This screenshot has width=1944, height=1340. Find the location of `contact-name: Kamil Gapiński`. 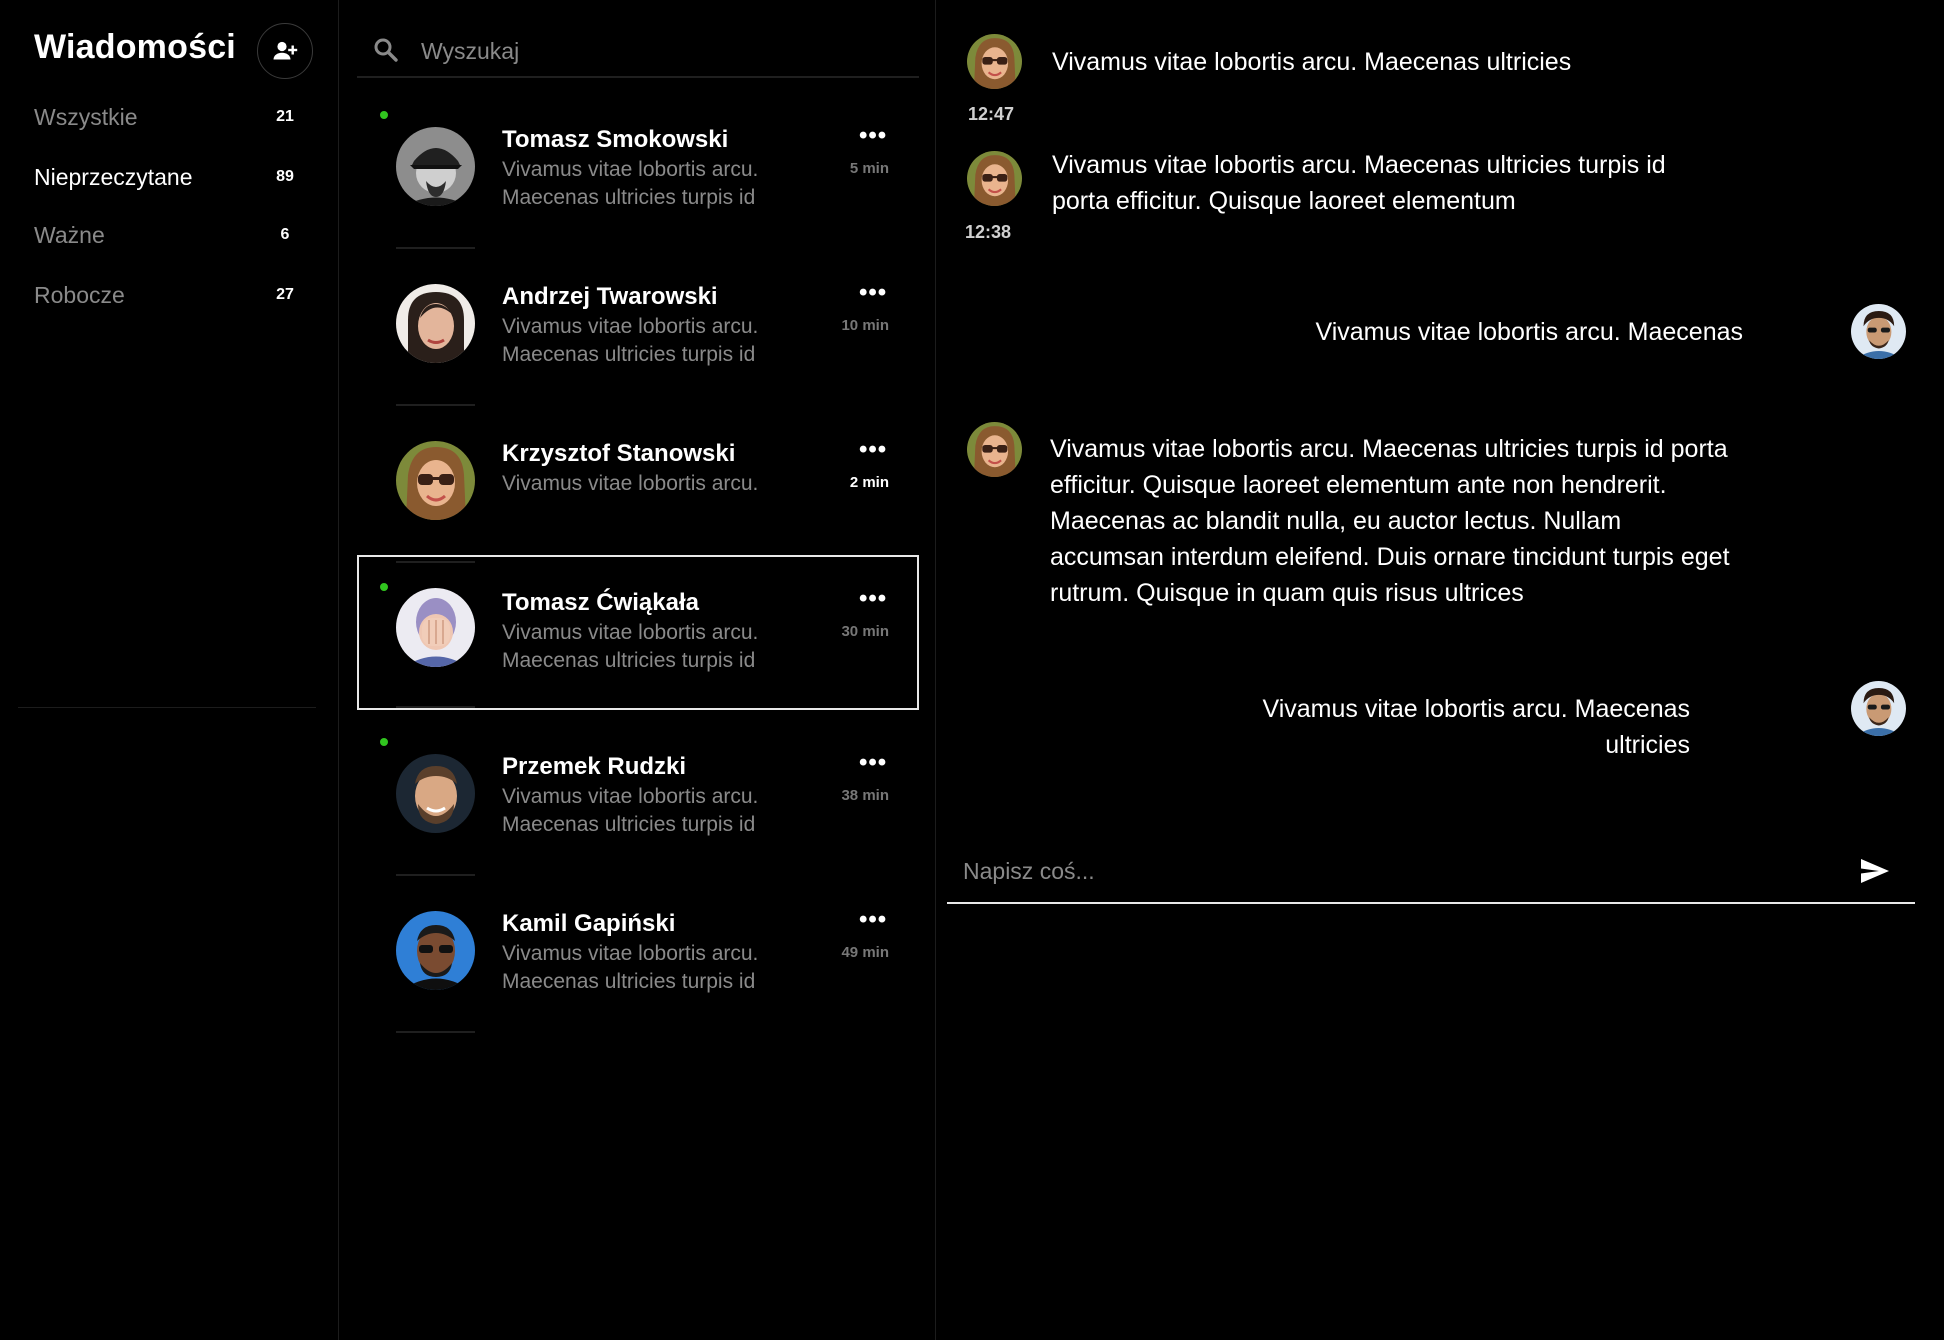

contact-name: Kamil Gapiński is located at coordinates (589, 923).